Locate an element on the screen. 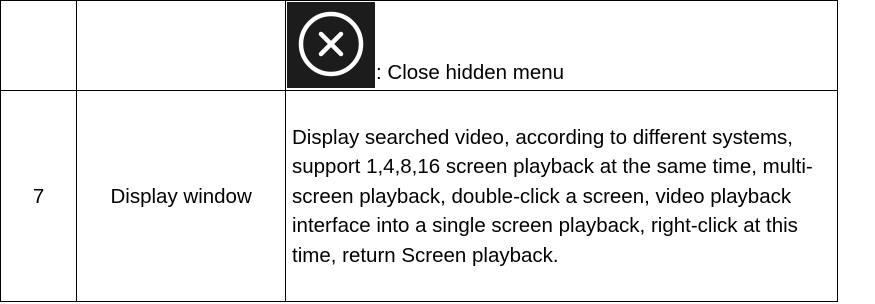 The height and width of the screenshot is (304, 875). row-number-cell is located at coordinates (39, 45).